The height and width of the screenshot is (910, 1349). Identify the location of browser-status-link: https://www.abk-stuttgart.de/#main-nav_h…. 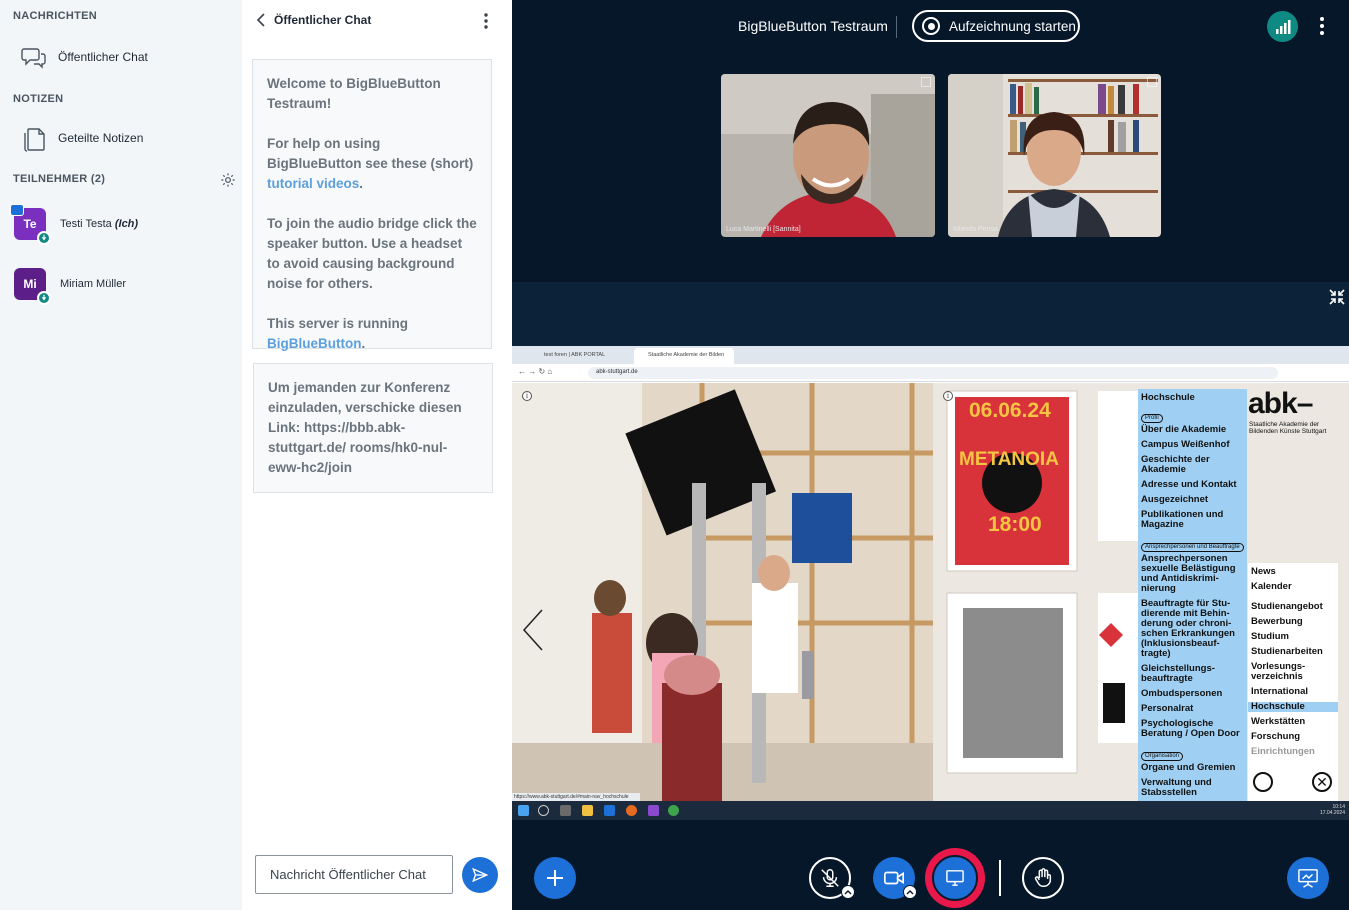
(576, 797).